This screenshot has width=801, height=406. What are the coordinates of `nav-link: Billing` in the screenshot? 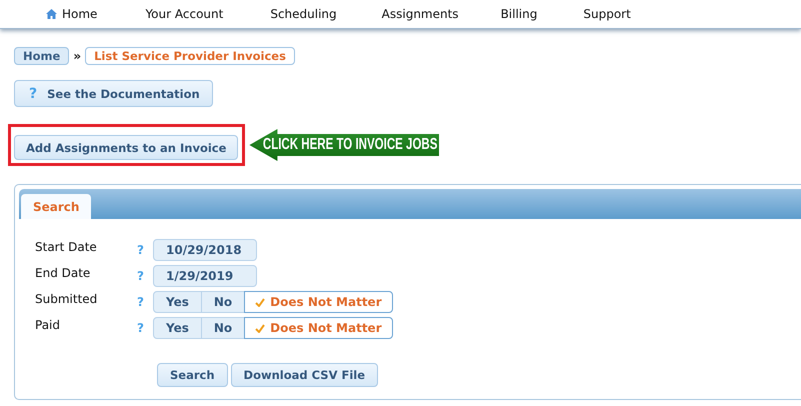 It's located at (519, 14).